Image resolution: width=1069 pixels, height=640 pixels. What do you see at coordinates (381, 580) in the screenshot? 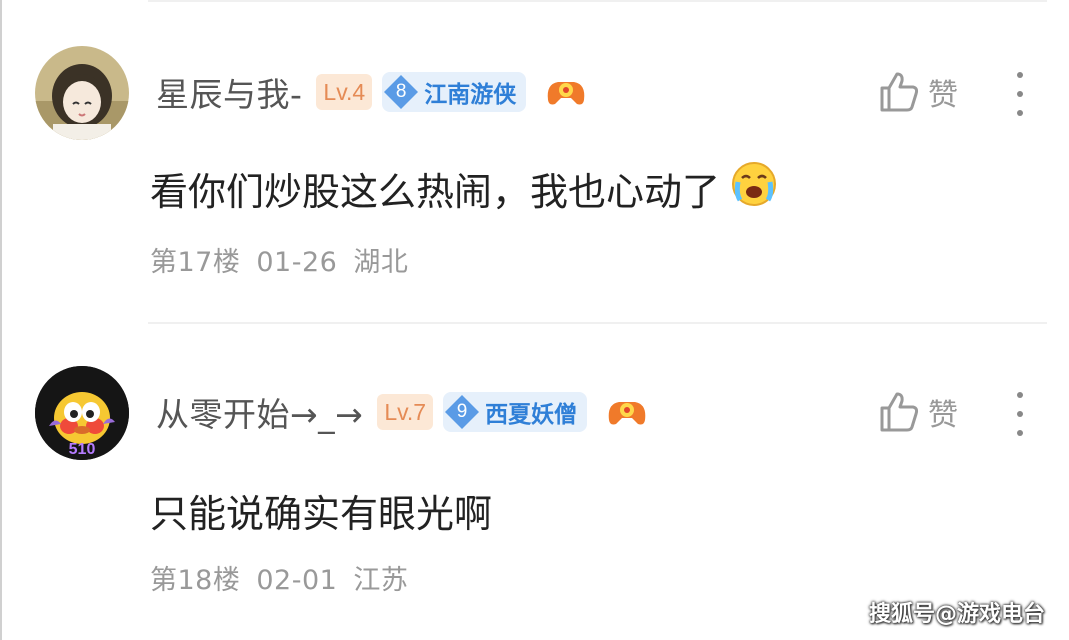
I see `comment-location: 江苏` at bounding box center [381, 580].